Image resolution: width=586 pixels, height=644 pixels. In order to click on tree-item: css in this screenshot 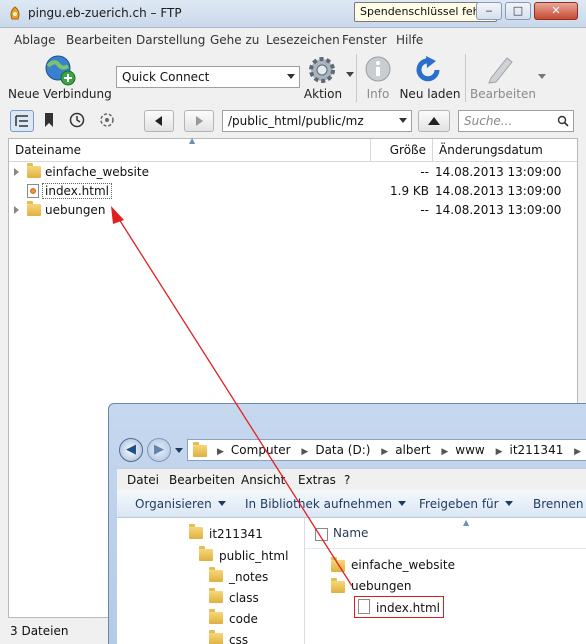, I will do `click(228, 637)`.